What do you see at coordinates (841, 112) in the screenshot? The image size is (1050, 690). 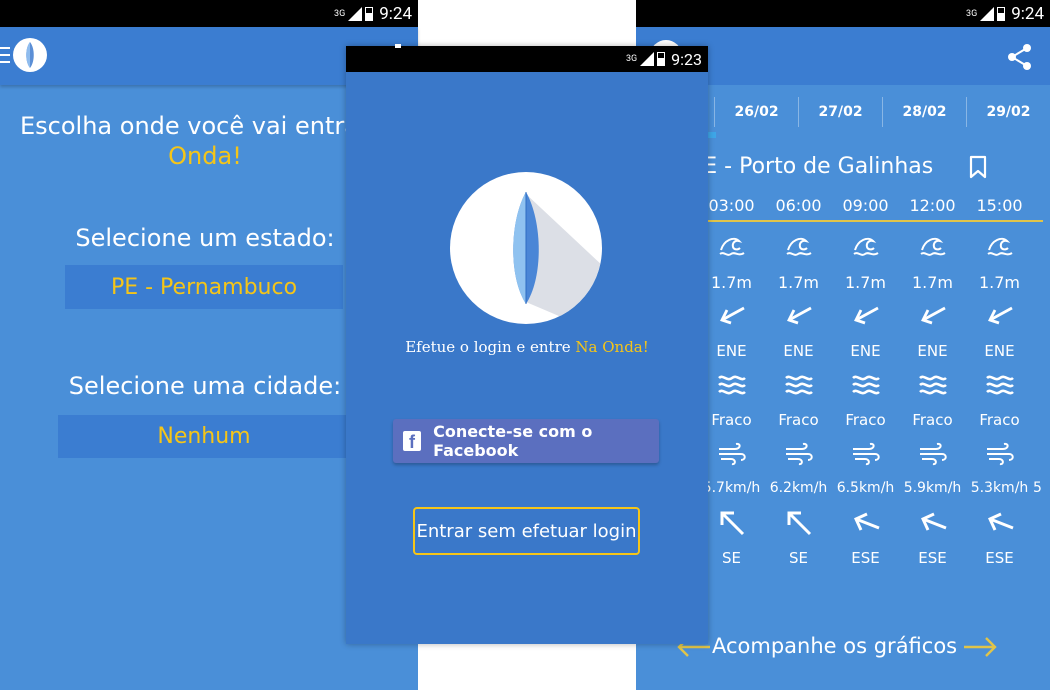 I see `date-tab: 27/02` at bounding box center [841, 112].